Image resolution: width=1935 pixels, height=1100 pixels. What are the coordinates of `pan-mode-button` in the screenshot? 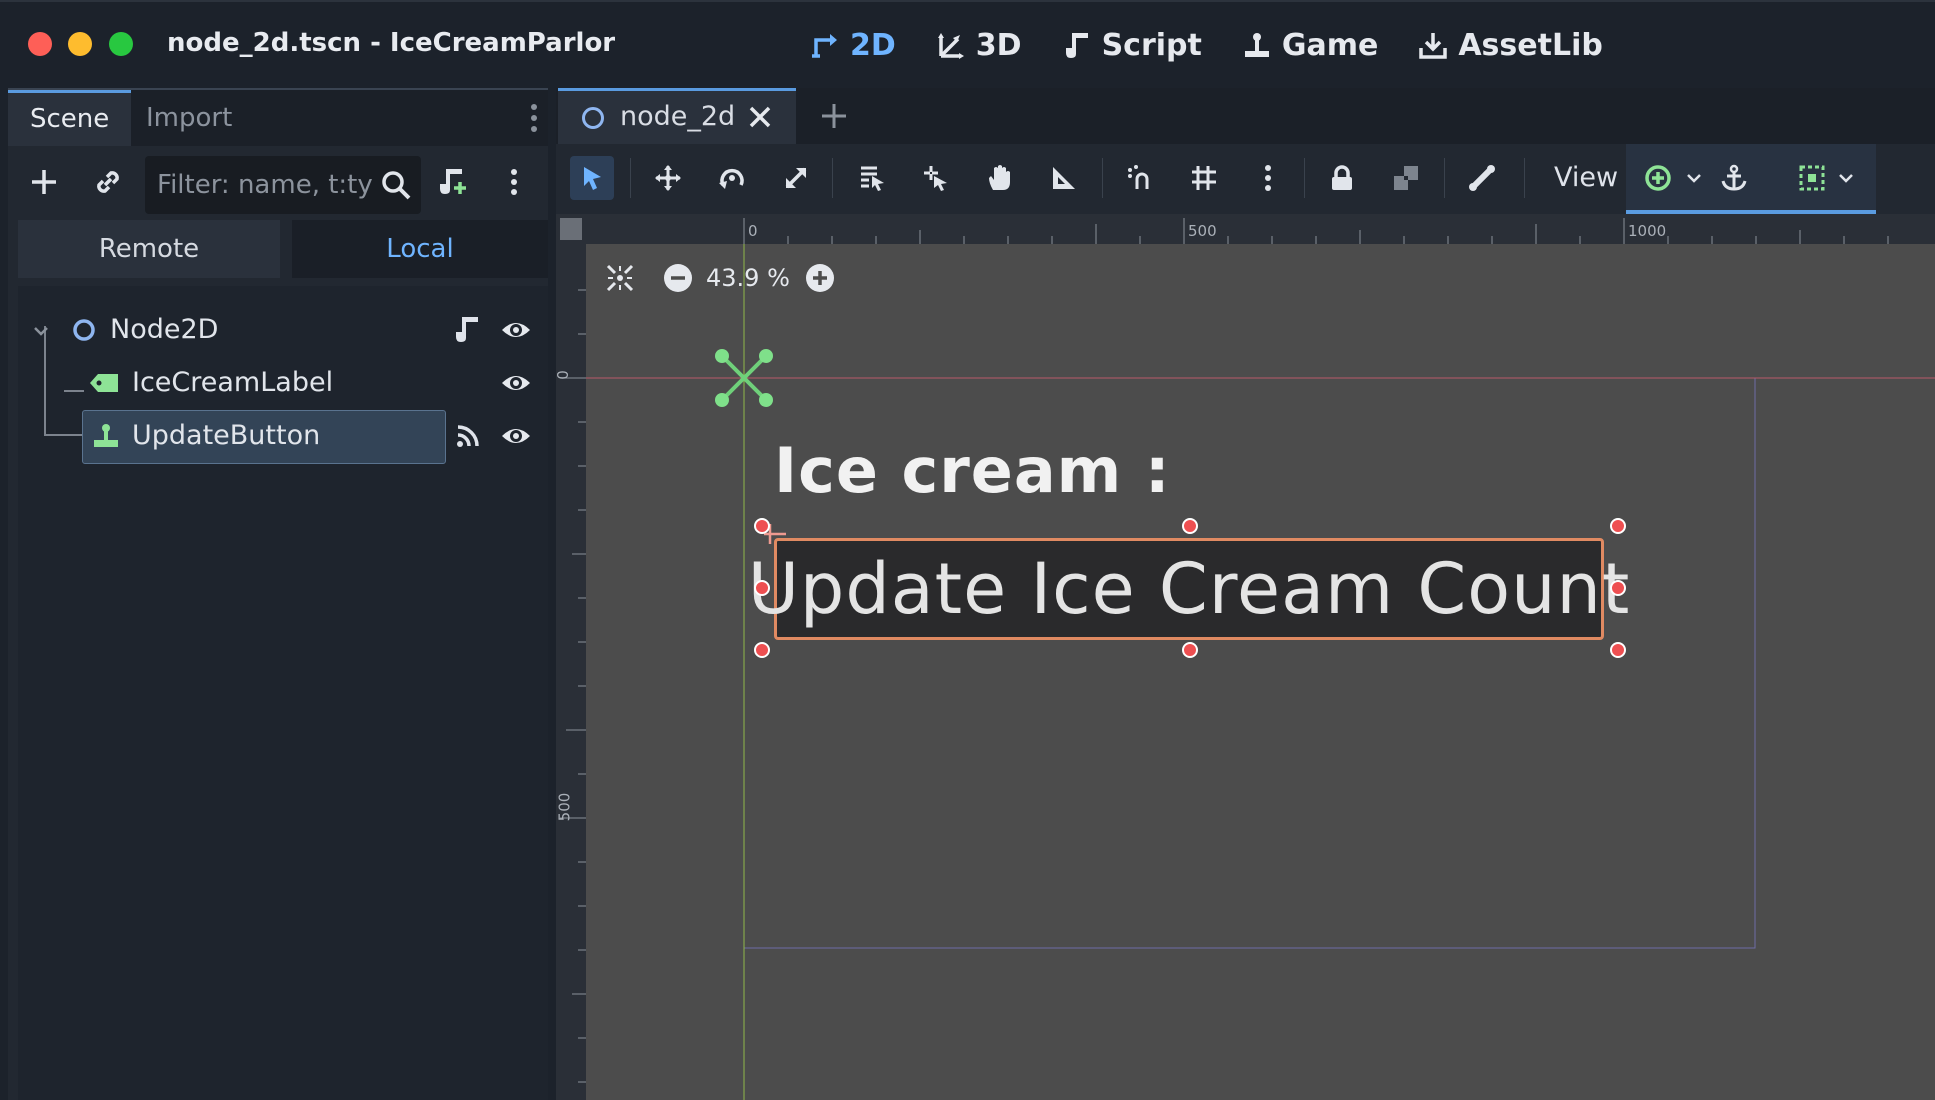 It's located at (1000, 178).